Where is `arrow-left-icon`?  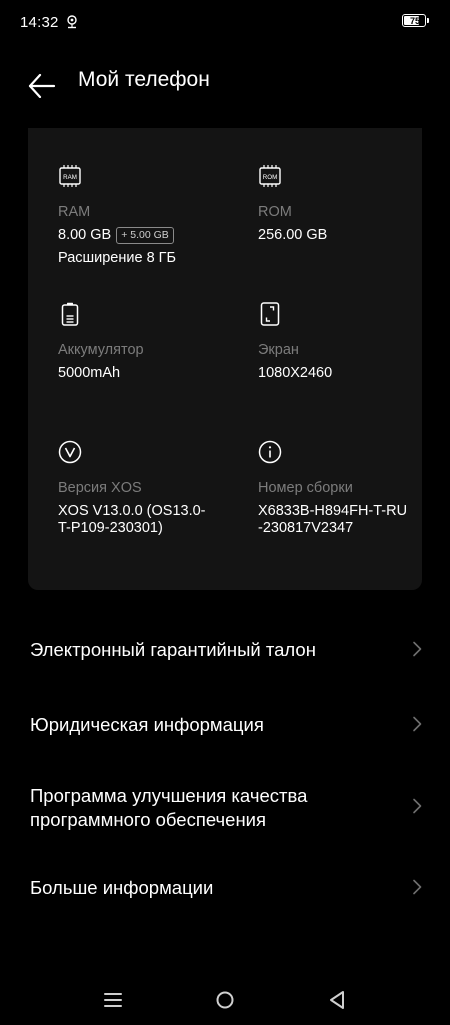
arrow-left-icon is located at coordinates (42, 86).